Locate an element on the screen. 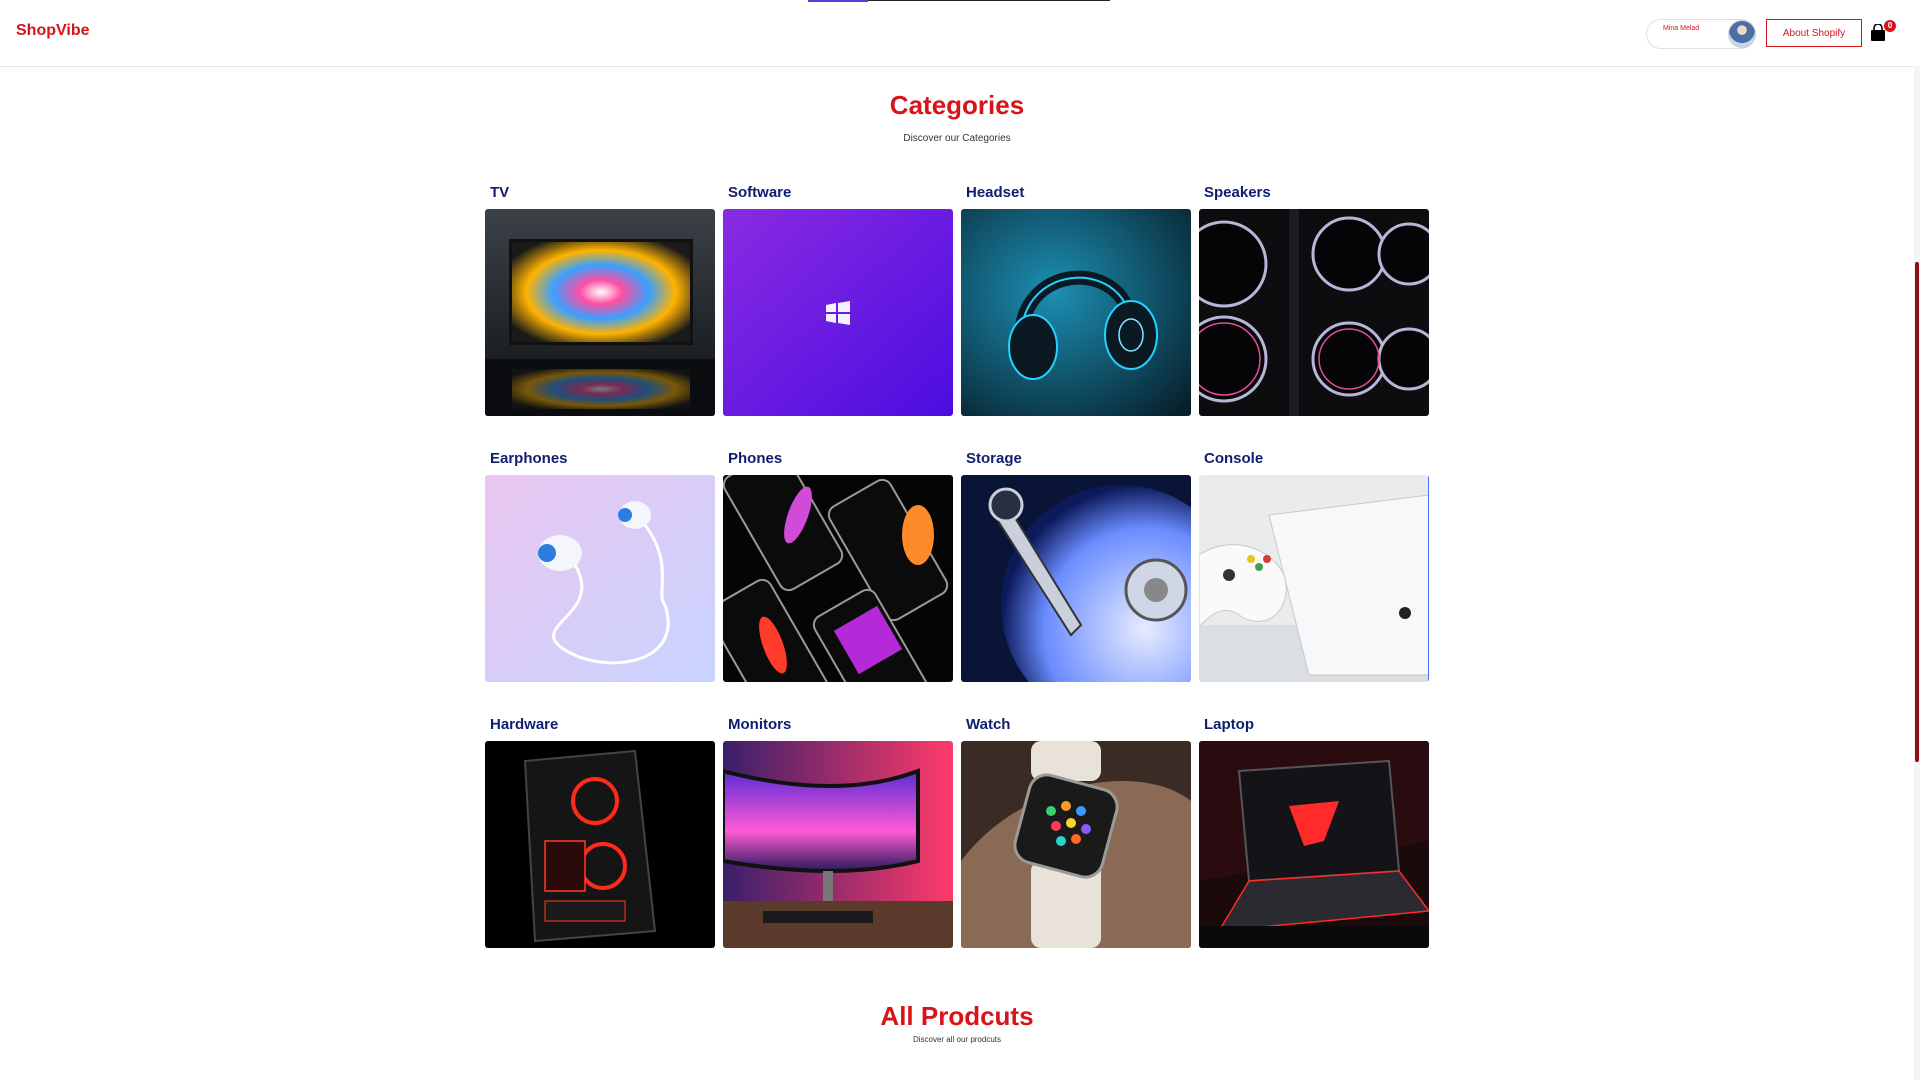  storage-image is located at coordinates (1076, 578).